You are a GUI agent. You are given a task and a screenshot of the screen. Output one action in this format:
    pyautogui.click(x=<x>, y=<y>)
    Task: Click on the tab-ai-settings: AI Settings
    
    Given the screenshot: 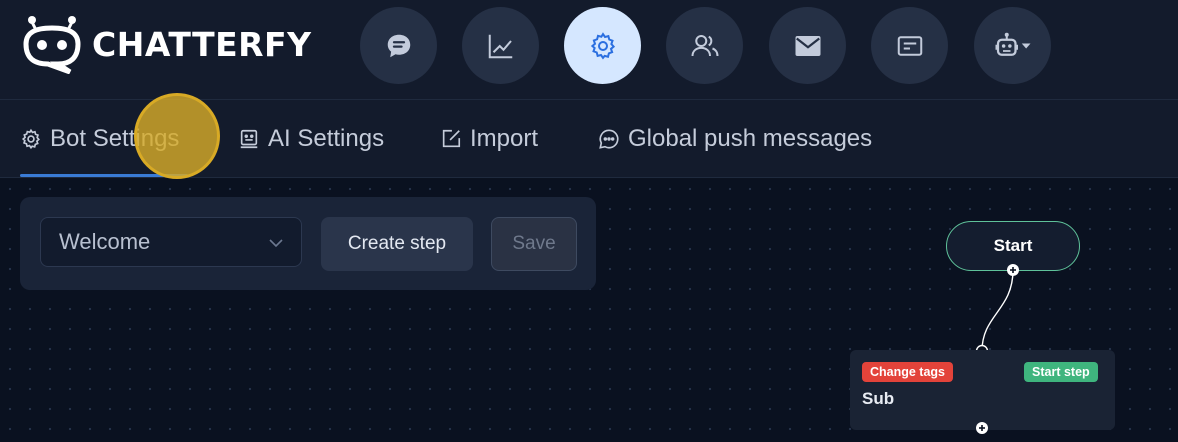 What is the action you would take?
    pyautogui.click(x=311, y=139)
    